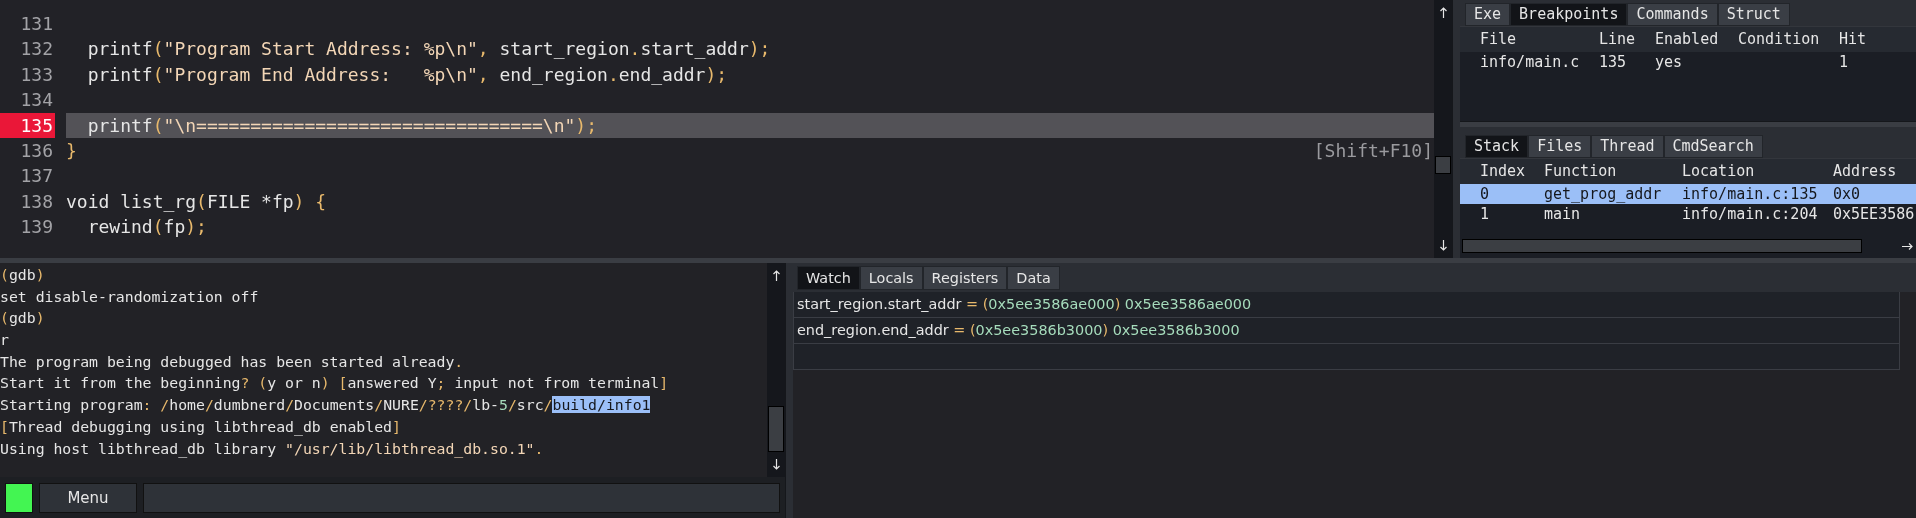  I want to click on tab: Locals, so click(891, 278).